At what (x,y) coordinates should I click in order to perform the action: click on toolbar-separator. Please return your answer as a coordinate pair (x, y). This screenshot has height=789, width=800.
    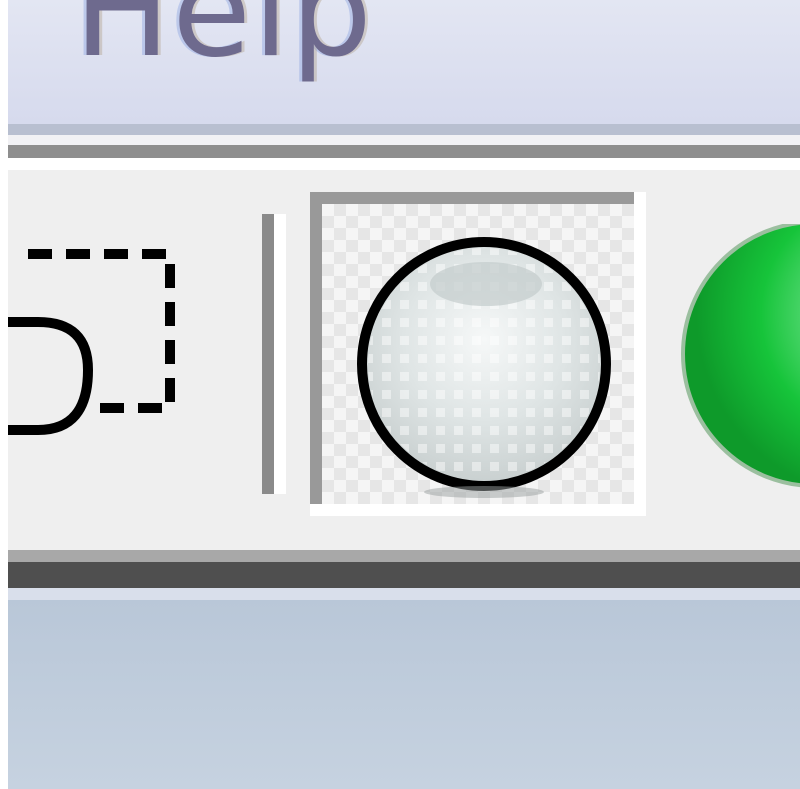
    Looking at the image, I should click on (274, 354).